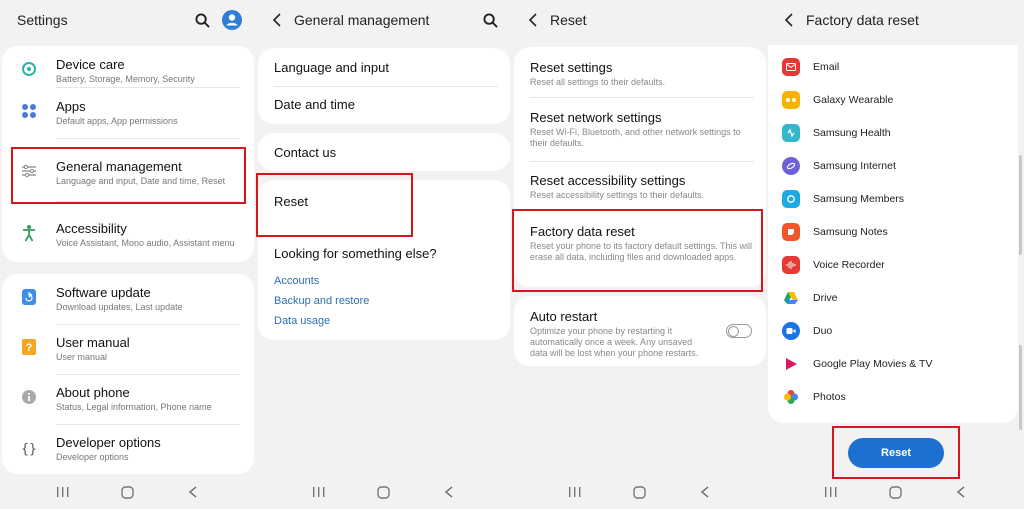 This screenshot has height=509, width=1024. Describe the element at coordinates (29, 113) in the screenshot. I see `apps-icon` at that location.